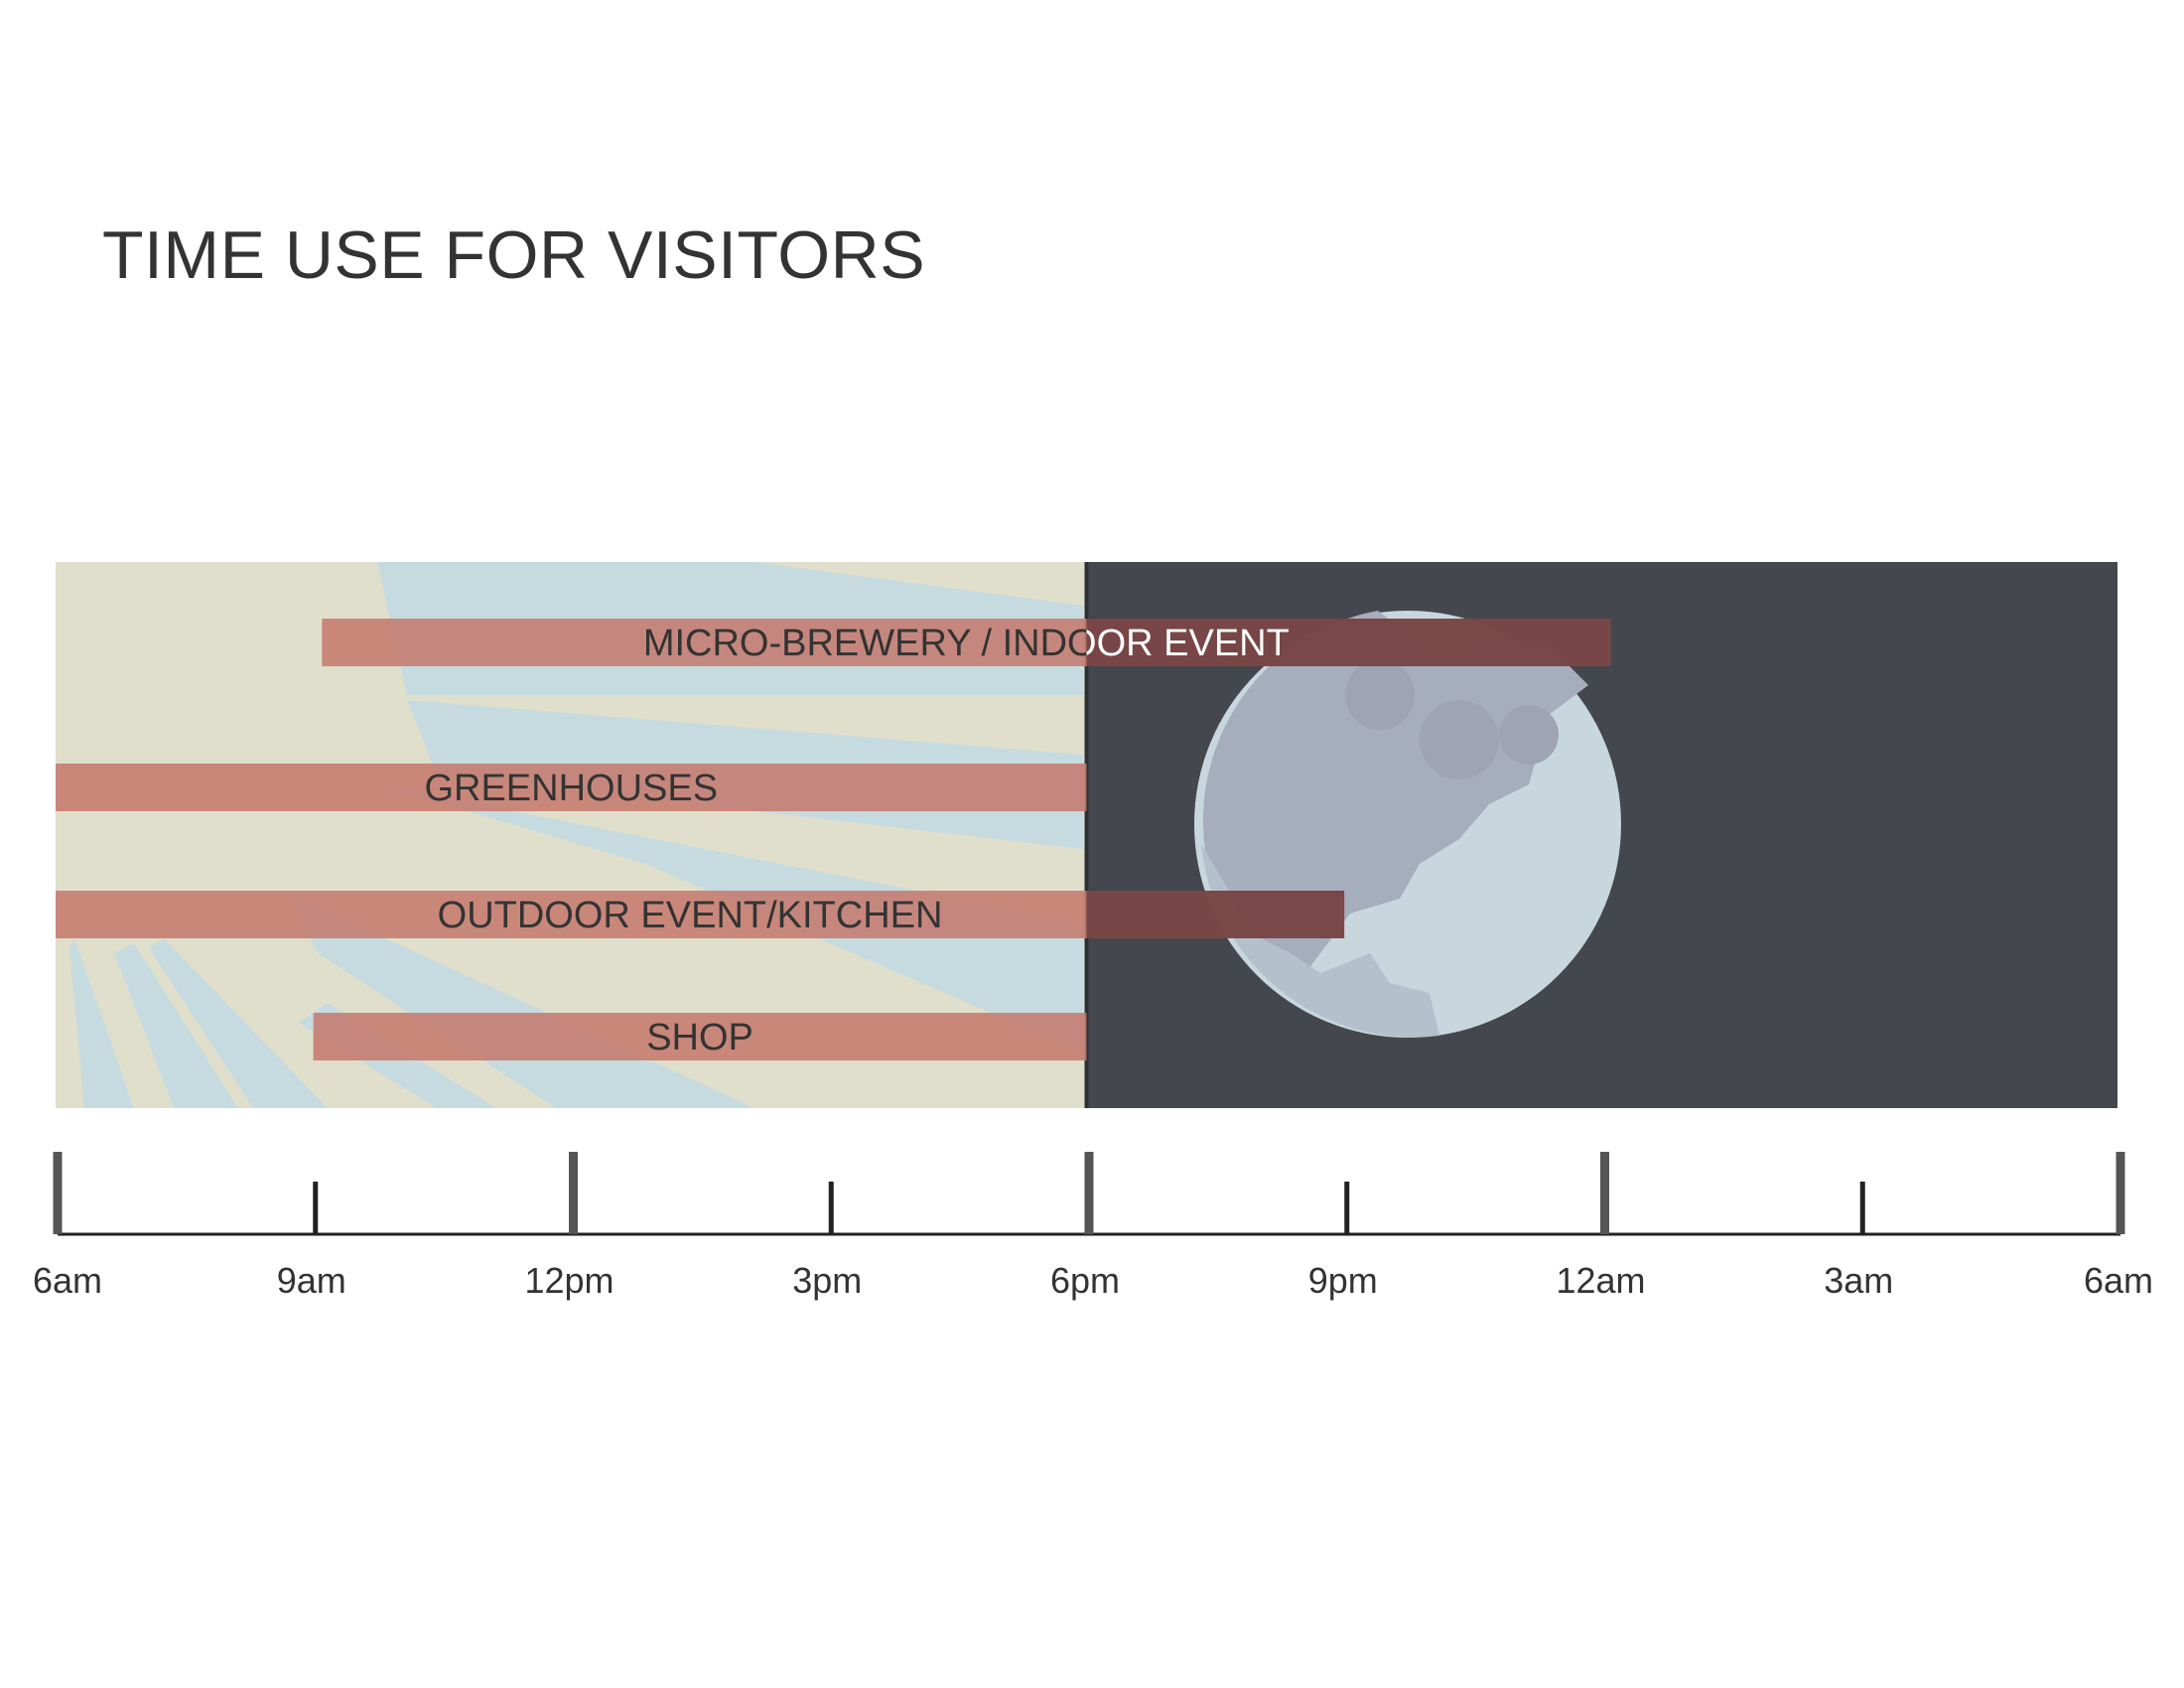 The width and height of the screenshot is (2184, 1688). I want to click on axis-tick-label: 6pm, so click(1085, 1280).